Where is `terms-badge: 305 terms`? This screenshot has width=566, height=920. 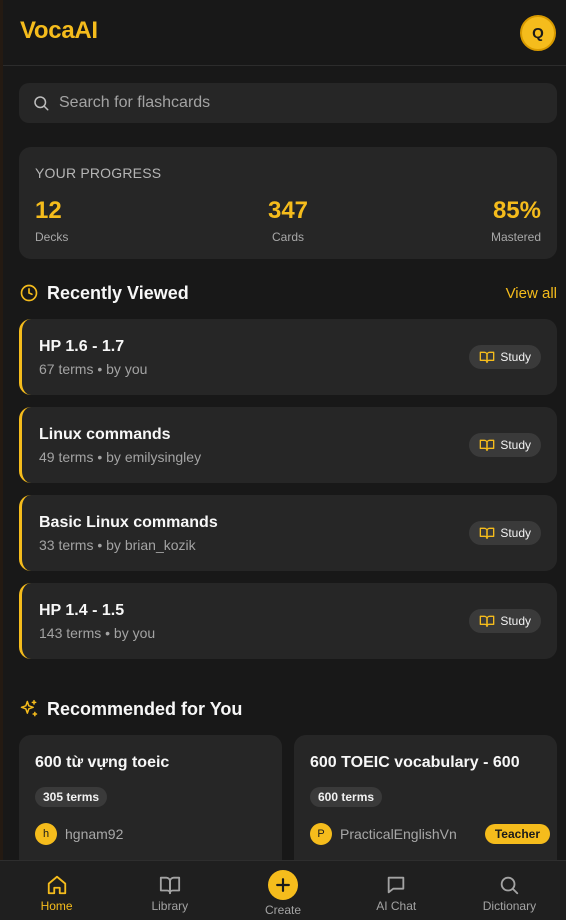
terms-badge: 305 terms is located at coordinates (71, 797).